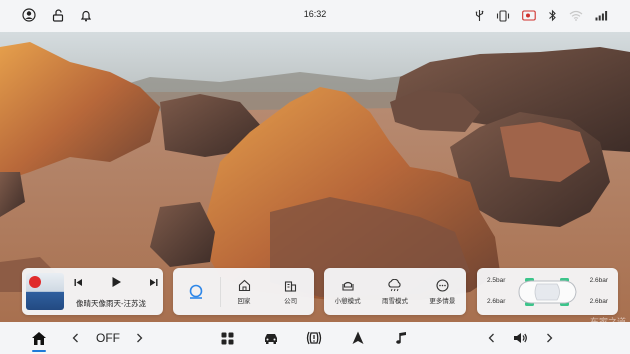 Image resolution: width=630 pixels, height=354 pixels. What do you see at coordinates (116, 282) in the screenshot?
I see `play-icon` at bounding box center [116, 282].